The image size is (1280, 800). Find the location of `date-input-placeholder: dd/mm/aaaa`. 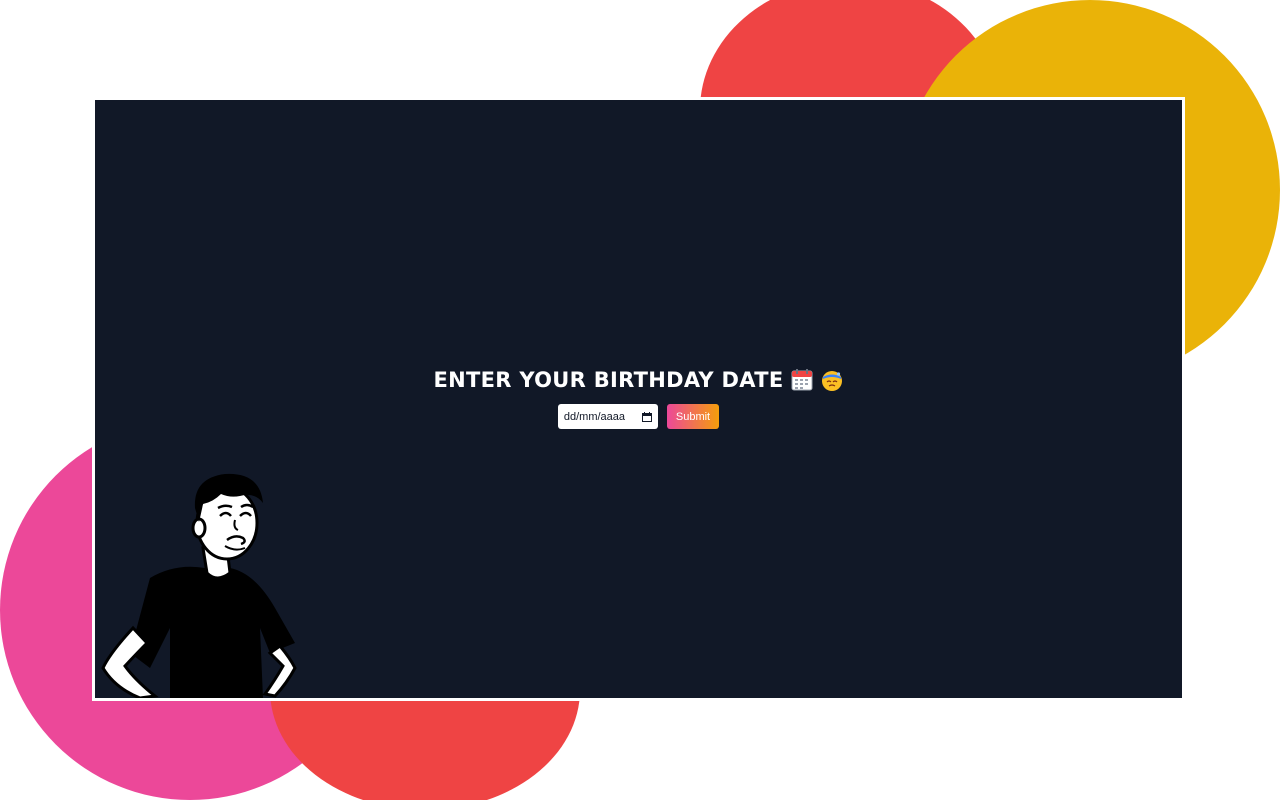

date-input-placeholder: dd/mm/aaaa is located at coordinates (594, 416).